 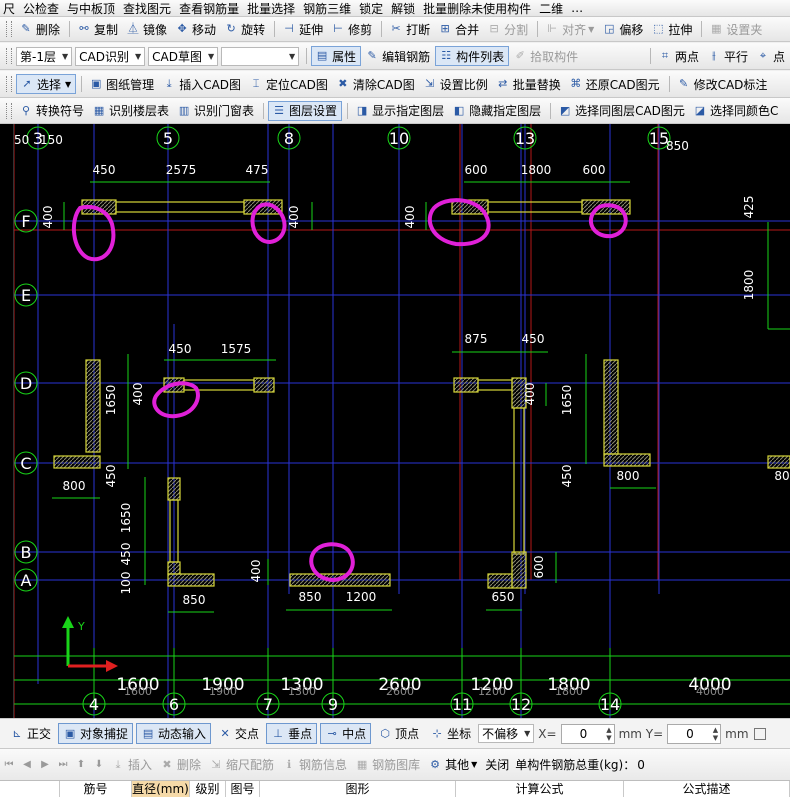 What do you see at coordinates (679, 56) in the screenshot?
I see `two-points-button: ⌗ 两点` at bounding box center [679, 56].